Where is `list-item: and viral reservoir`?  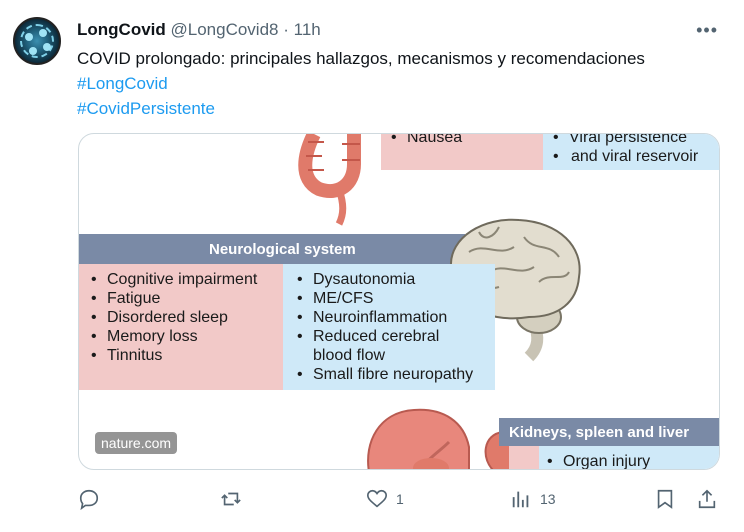 list-item: and viral reservoir is located at coordinates (625, 156).